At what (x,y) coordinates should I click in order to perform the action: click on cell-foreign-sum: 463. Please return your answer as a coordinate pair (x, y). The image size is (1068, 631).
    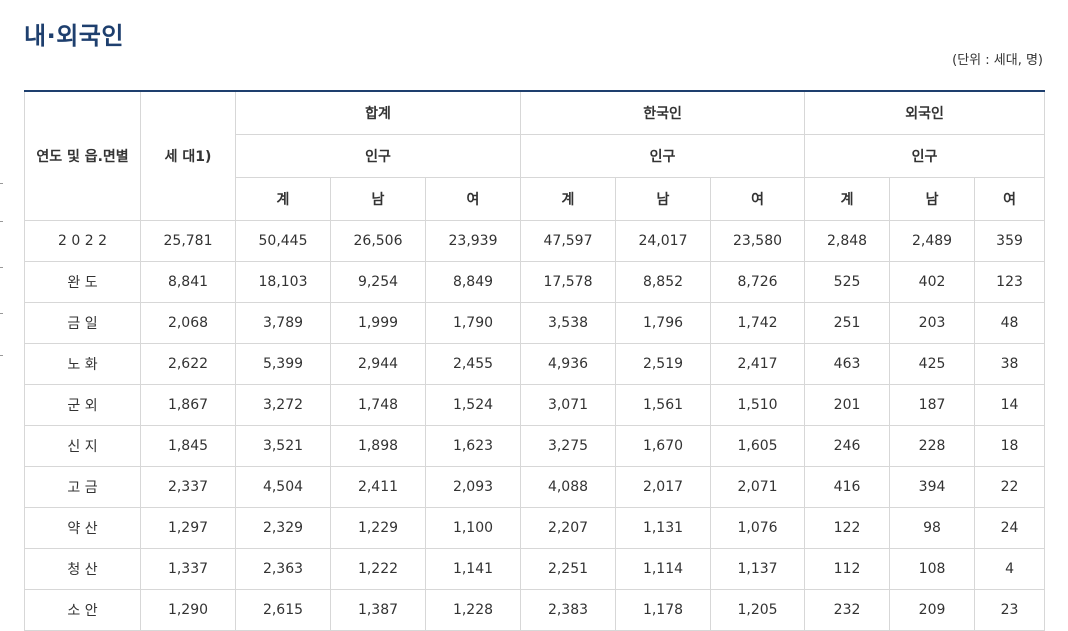
    Looking at the image, I should click on (847, 364).